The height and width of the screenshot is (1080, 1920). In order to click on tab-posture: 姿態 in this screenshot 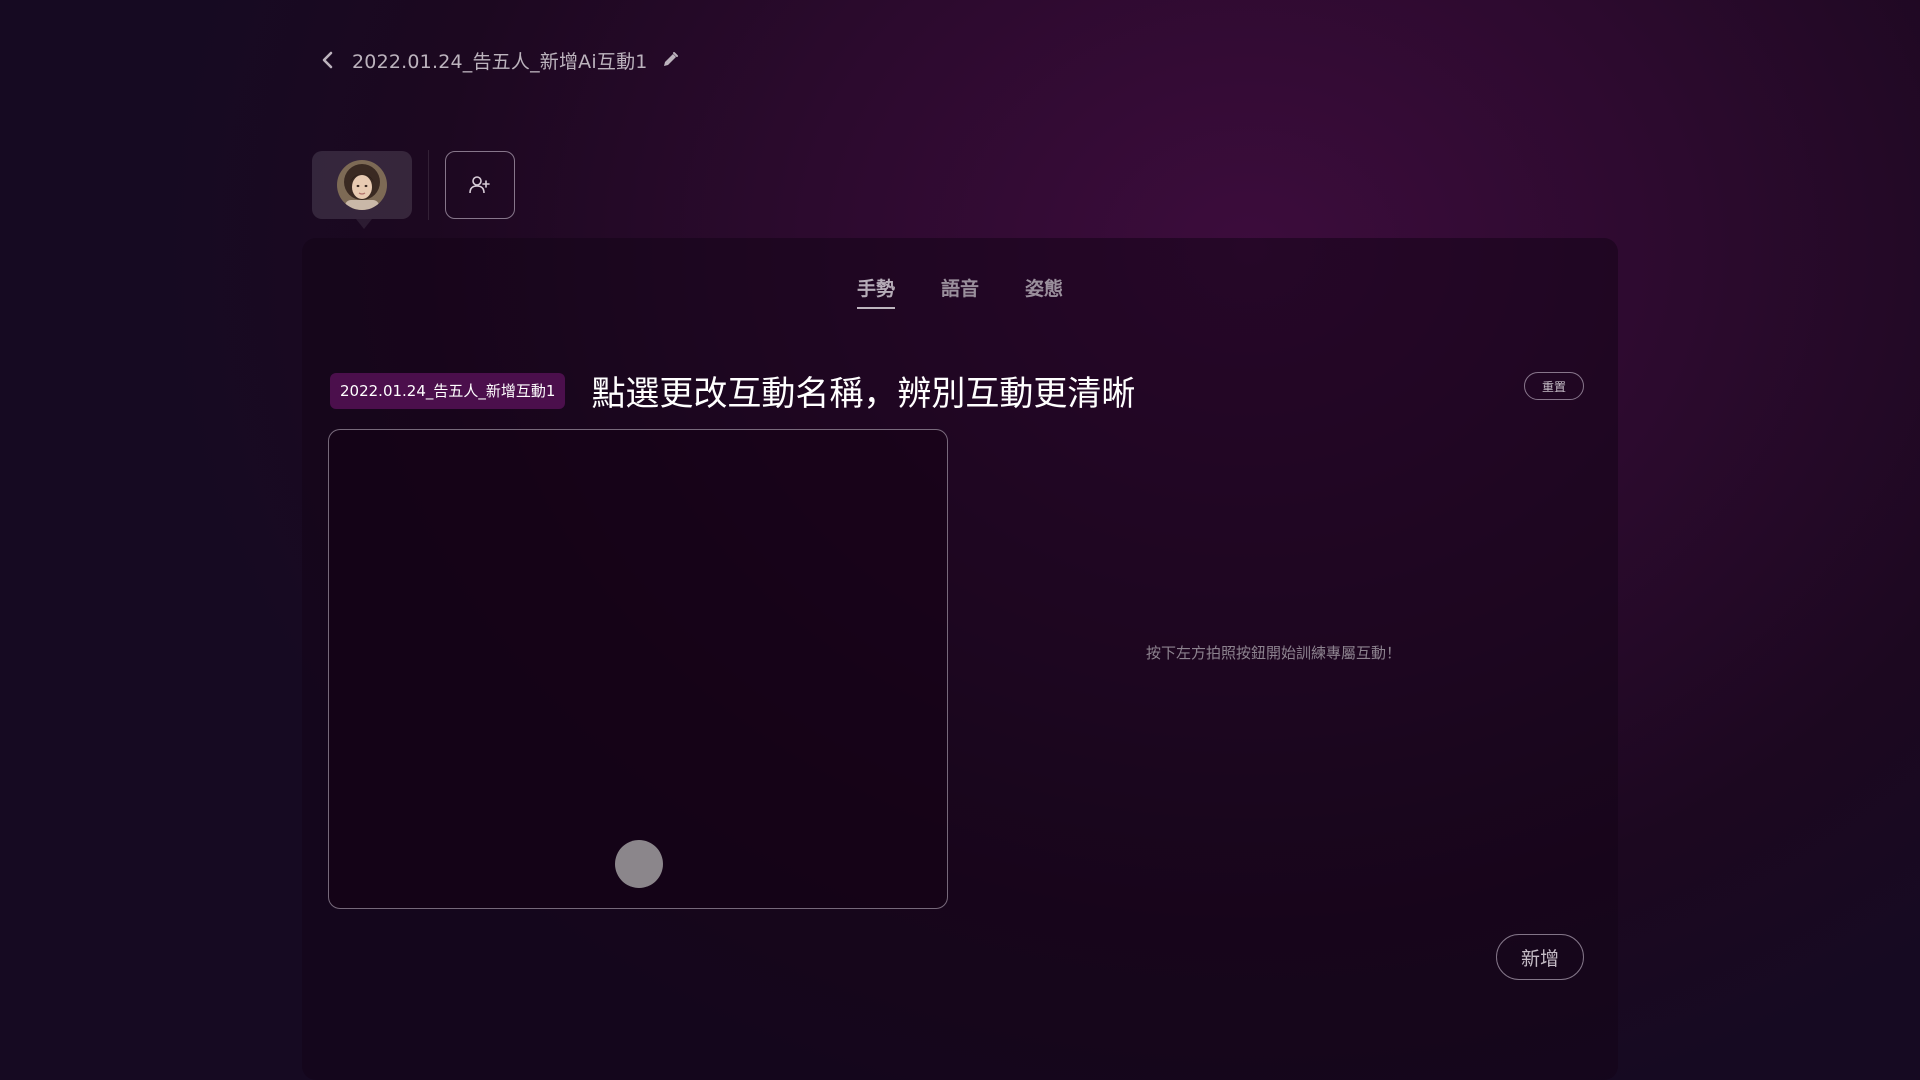, I will do `click(1044, 291)`.